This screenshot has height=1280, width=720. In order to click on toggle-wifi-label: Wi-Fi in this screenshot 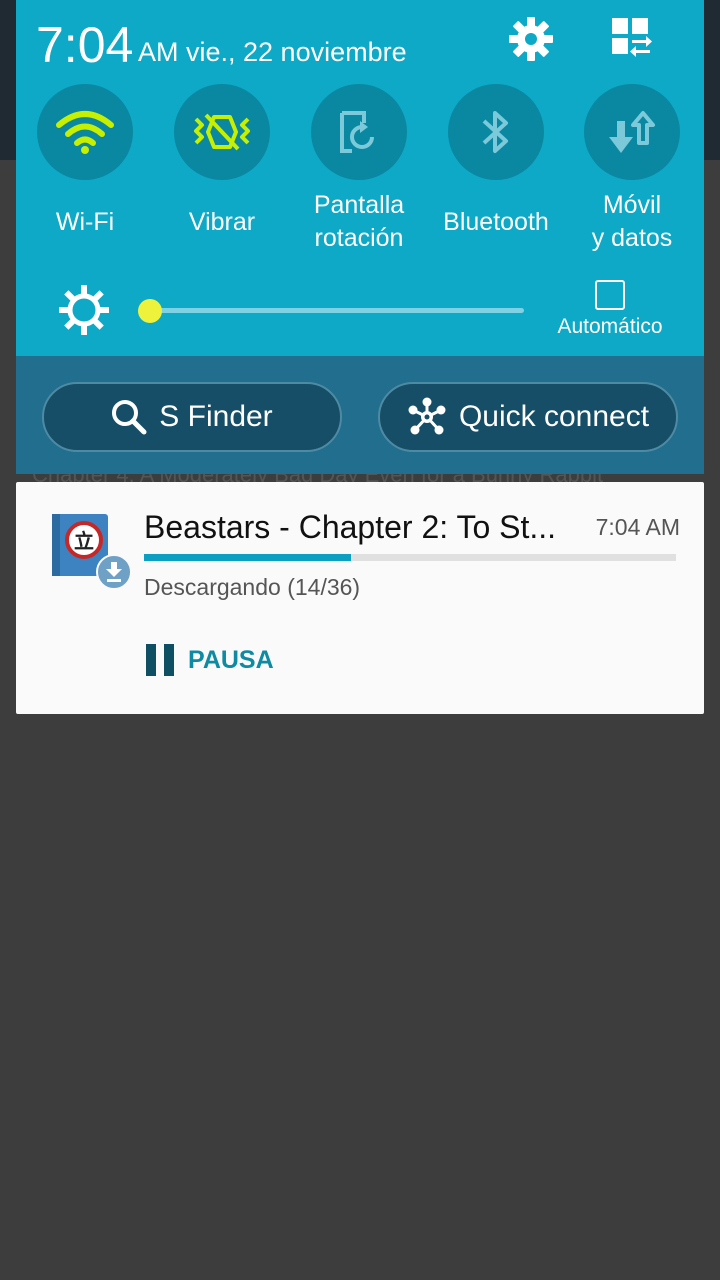, I will do `click(85, 221)`.